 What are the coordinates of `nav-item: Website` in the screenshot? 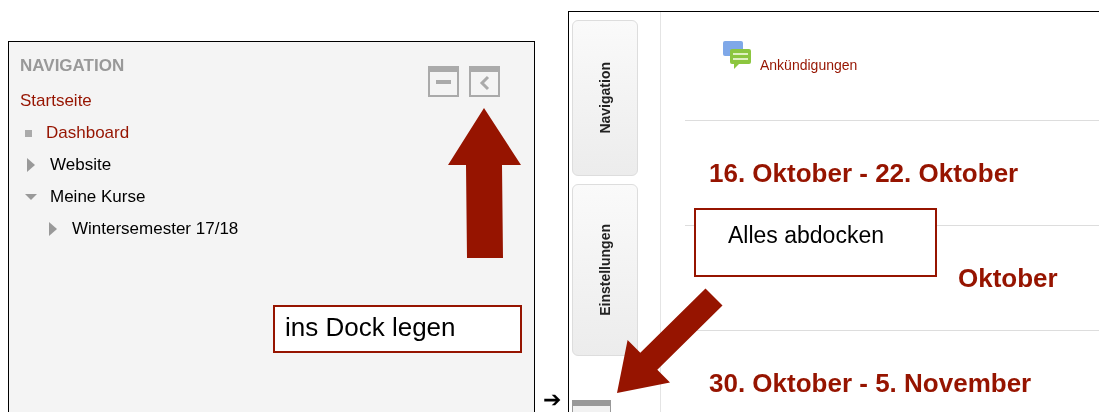 It's located at (81, 165).